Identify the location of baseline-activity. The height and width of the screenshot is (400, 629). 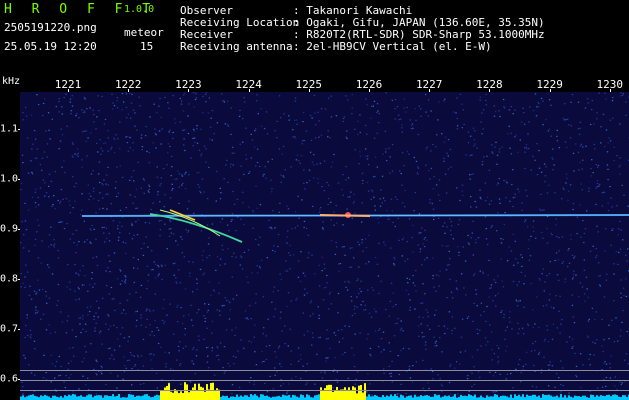
(324, 391).